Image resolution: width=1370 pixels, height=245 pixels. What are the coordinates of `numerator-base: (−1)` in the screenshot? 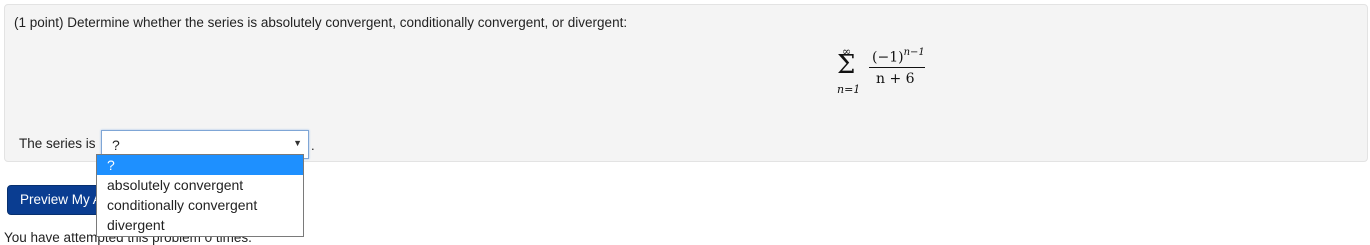 It's located at (888, 57).